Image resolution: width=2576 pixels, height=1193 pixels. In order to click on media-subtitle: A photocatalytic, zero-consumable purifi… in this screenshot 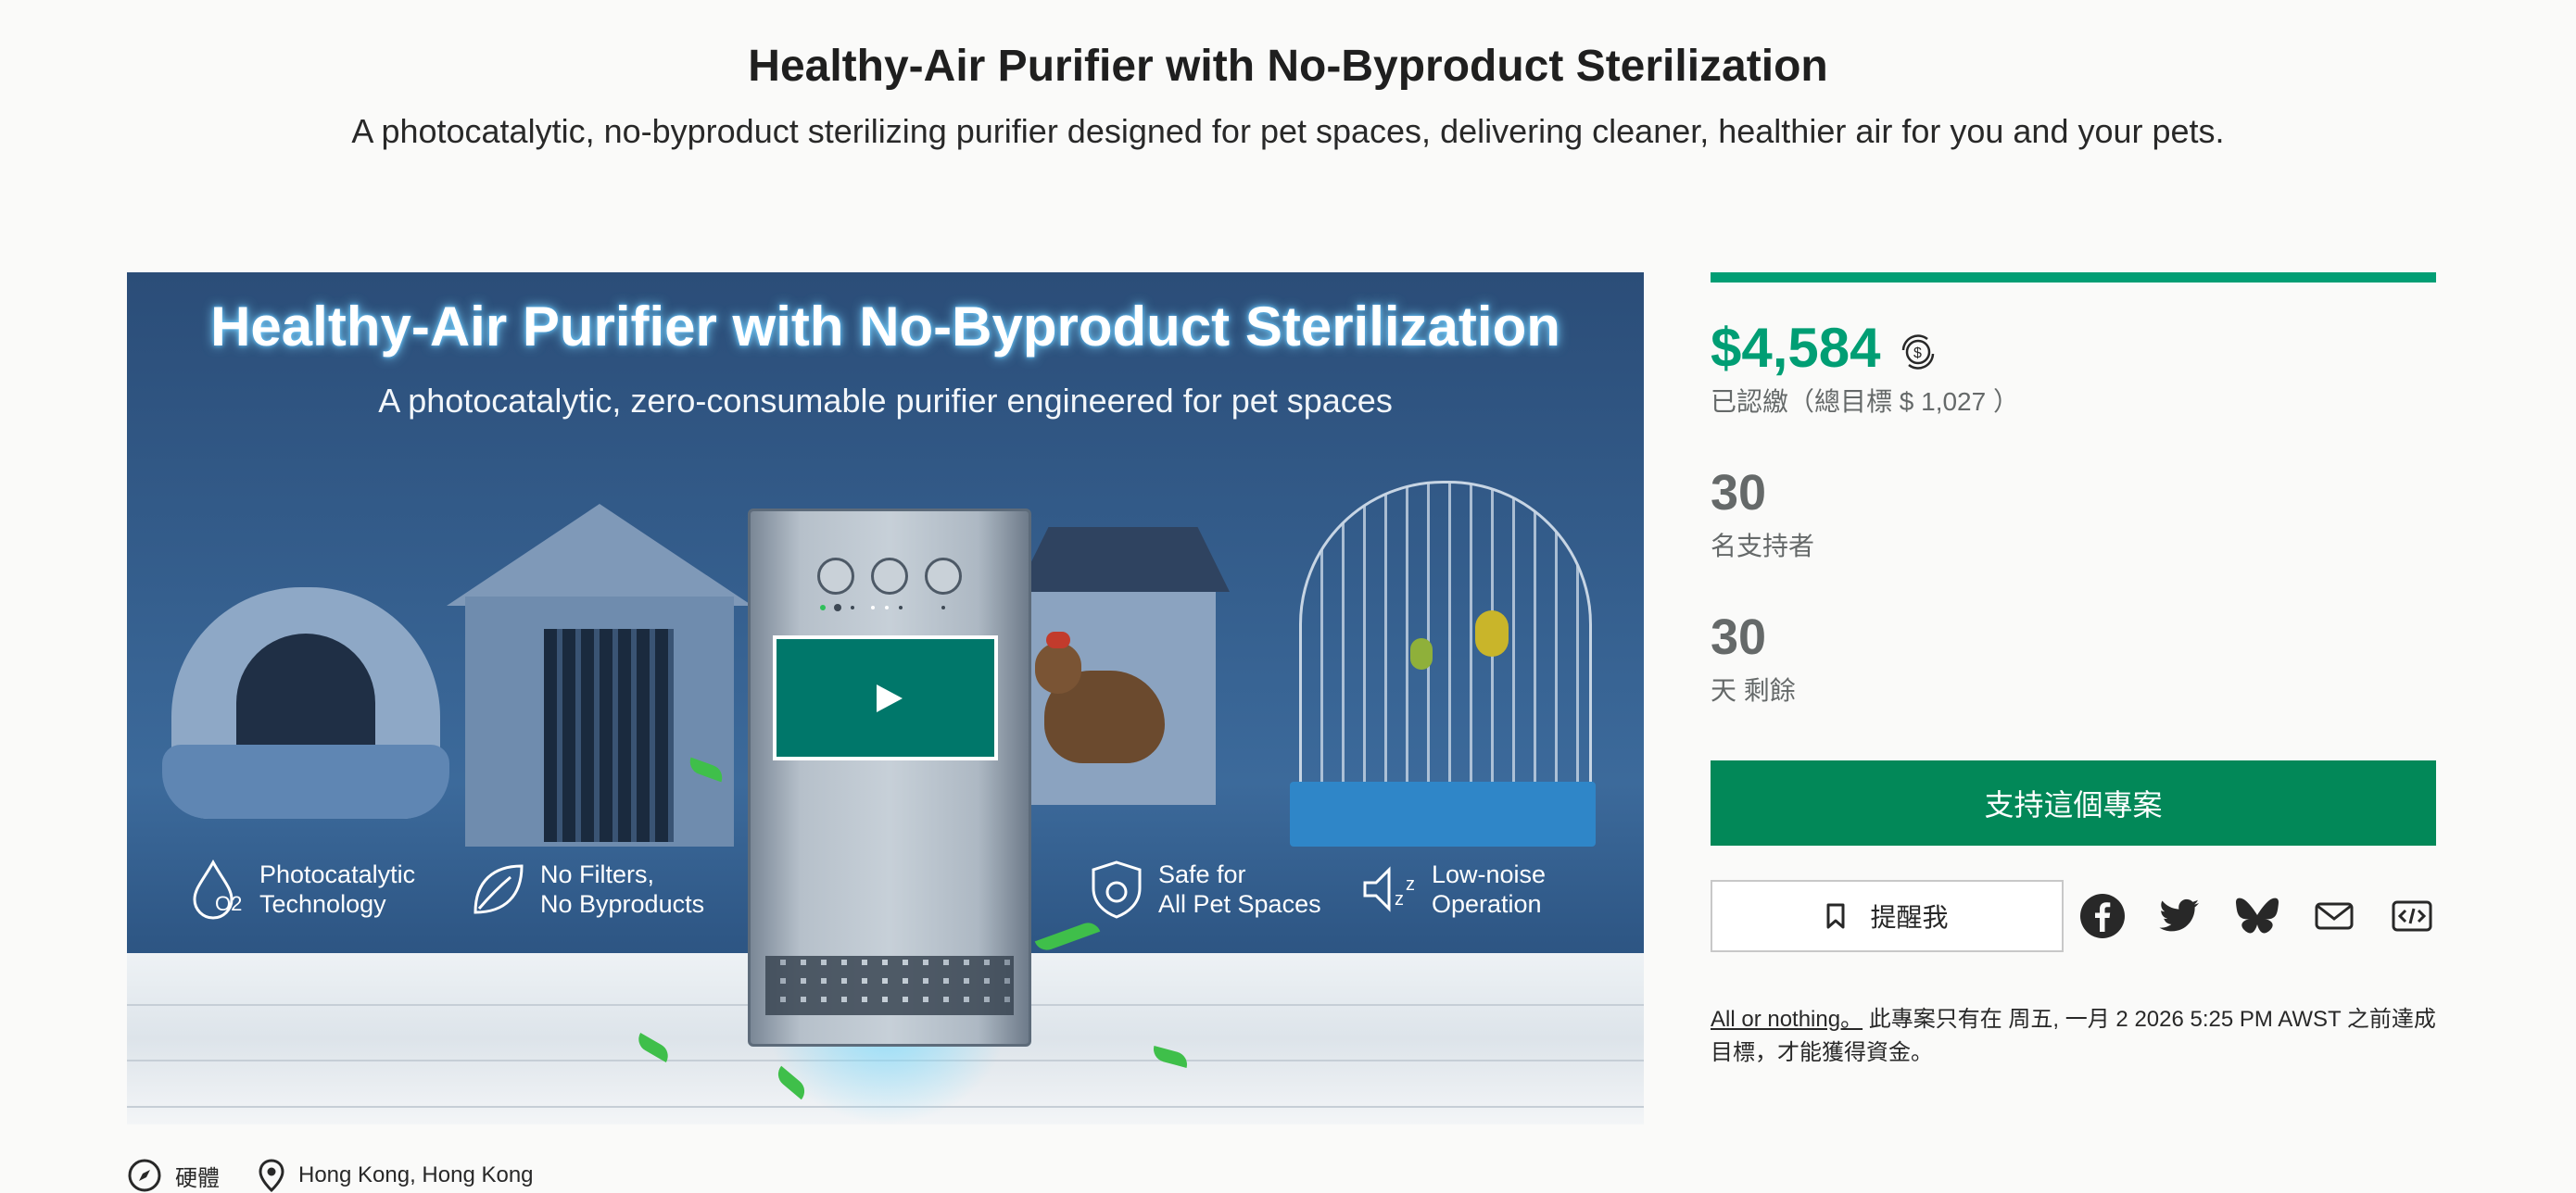, I will do `click(886, 401)`.